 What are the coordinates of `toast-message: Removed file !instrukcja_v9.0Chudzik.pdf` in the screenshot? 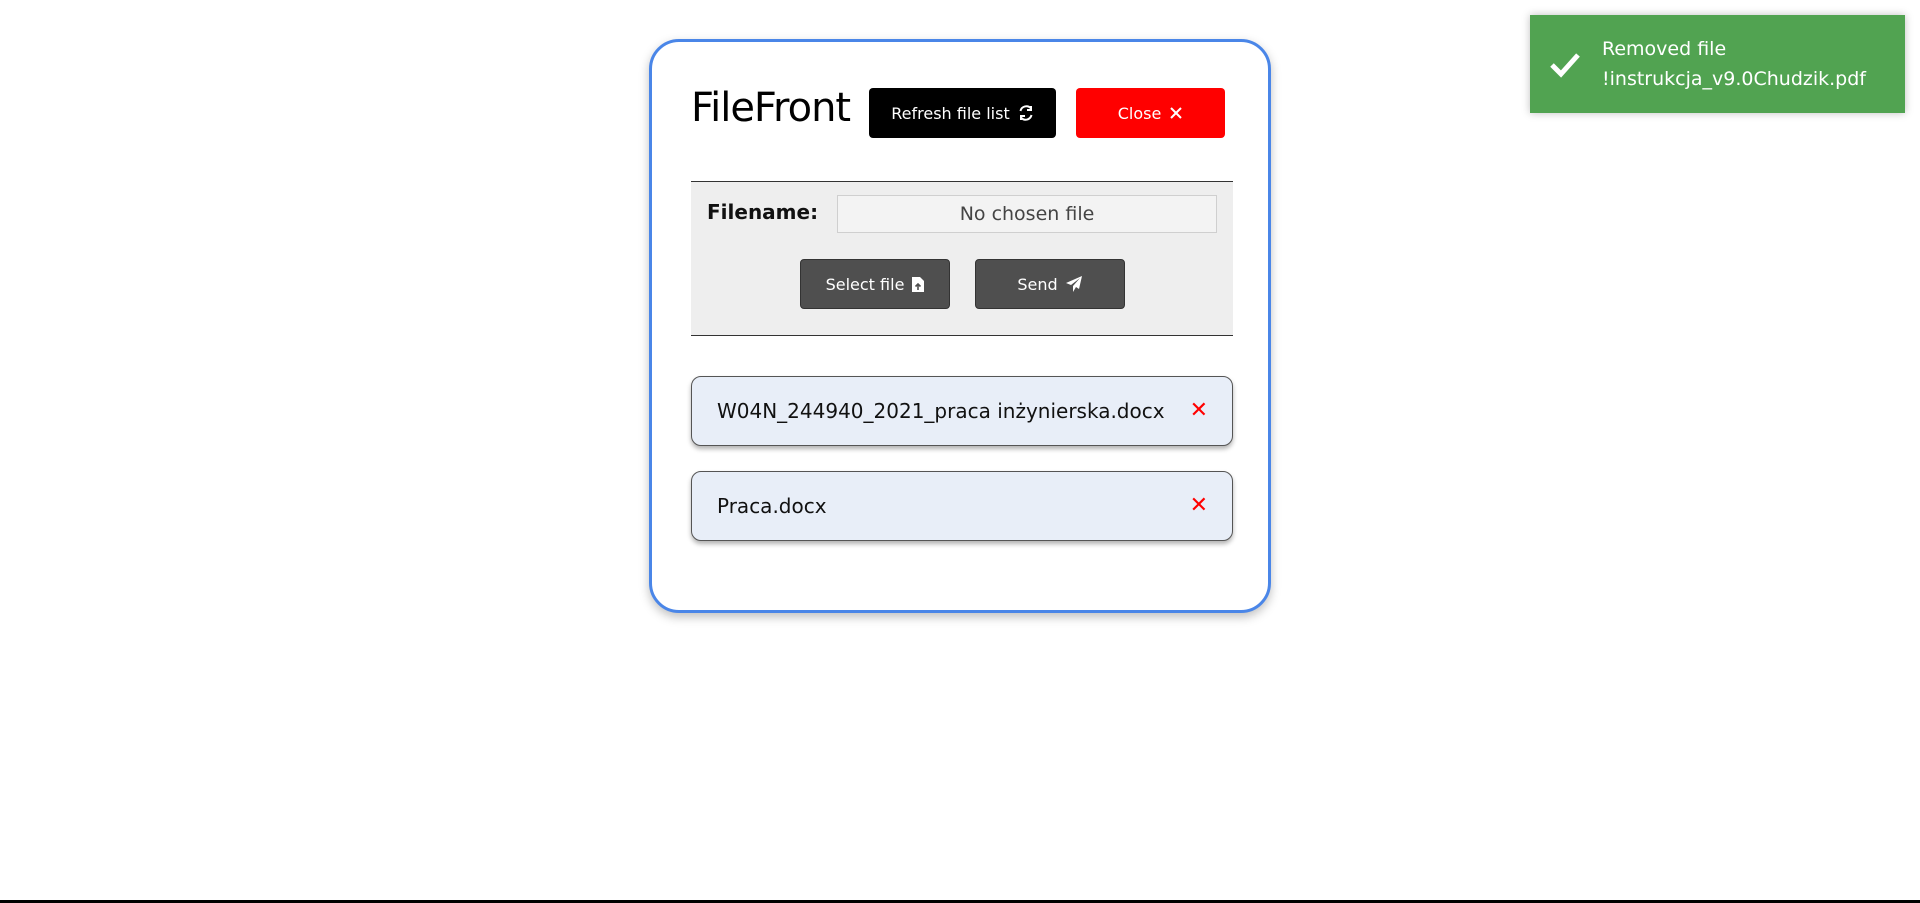 It's located at (1734, 64).